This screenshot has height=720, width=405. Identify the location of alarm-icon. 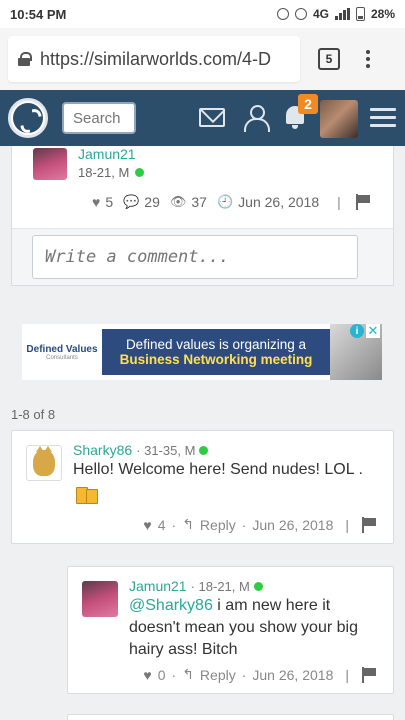
(282, 14).